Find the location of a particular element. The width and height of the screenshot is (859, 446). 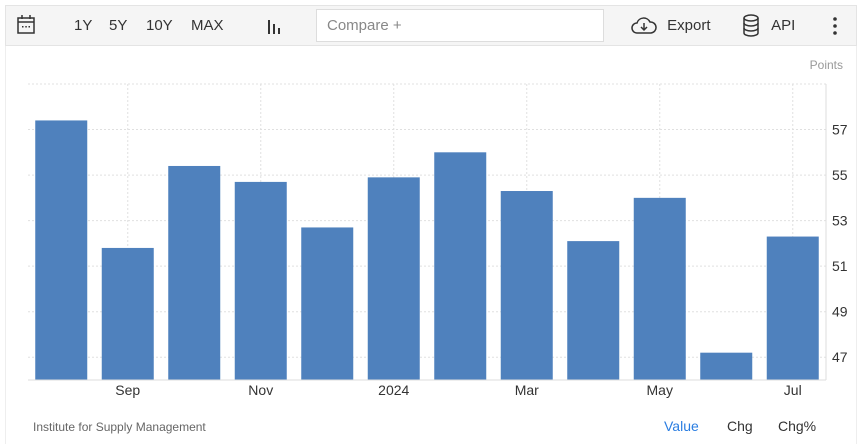

x-tick-label: Mar is located at coordinates (527, 390).